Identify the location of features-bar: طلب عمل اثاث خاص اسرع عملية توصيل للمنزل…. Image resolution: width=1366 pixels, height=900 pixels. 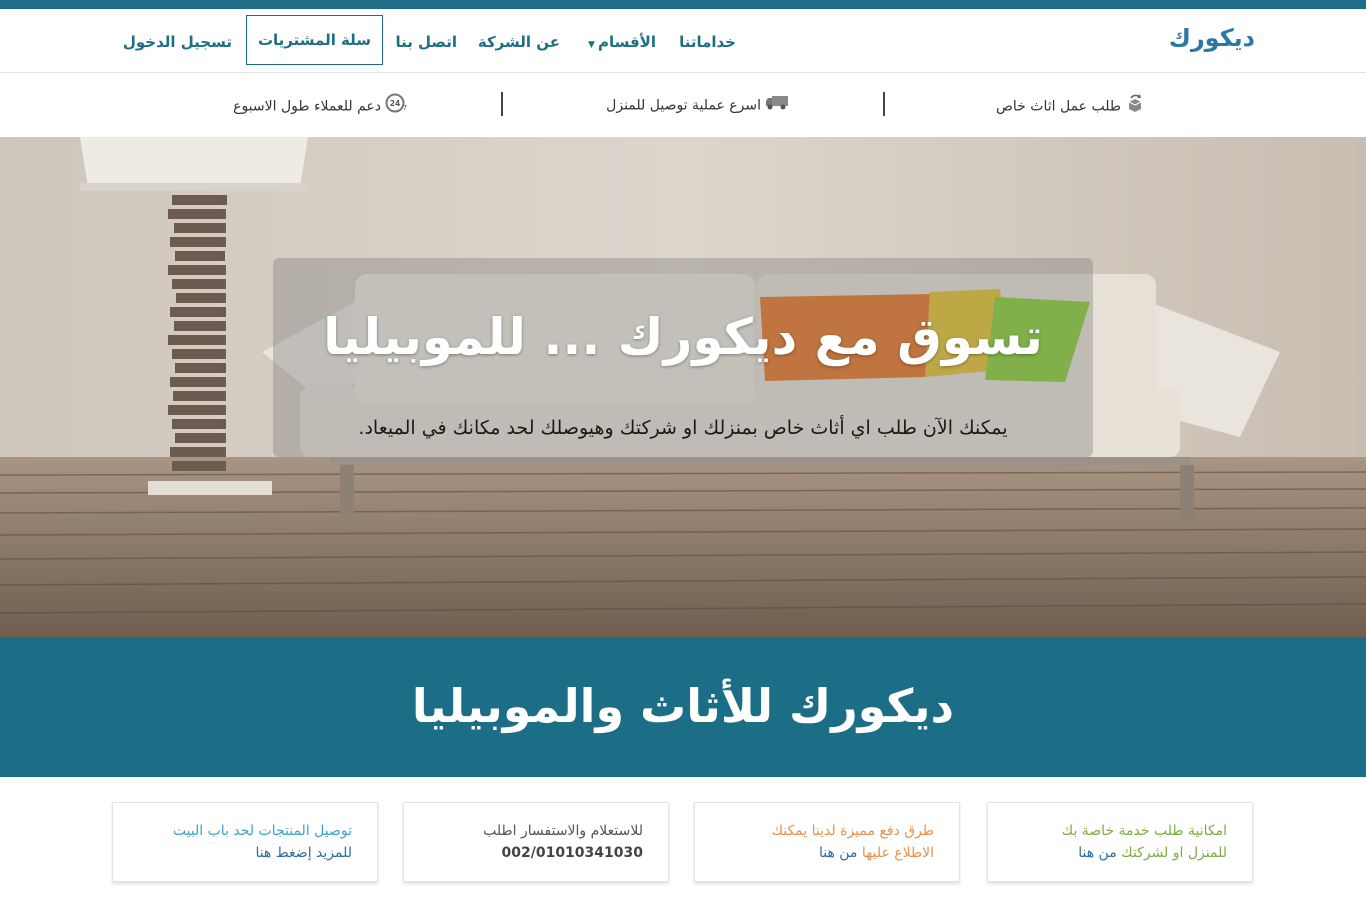
(683, 104).